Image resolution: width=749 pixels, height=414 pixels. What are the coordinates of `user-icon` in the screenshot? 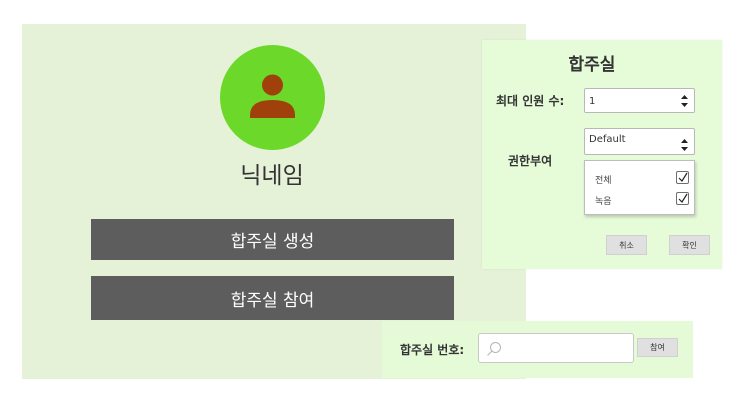 It's located at (272, 96).